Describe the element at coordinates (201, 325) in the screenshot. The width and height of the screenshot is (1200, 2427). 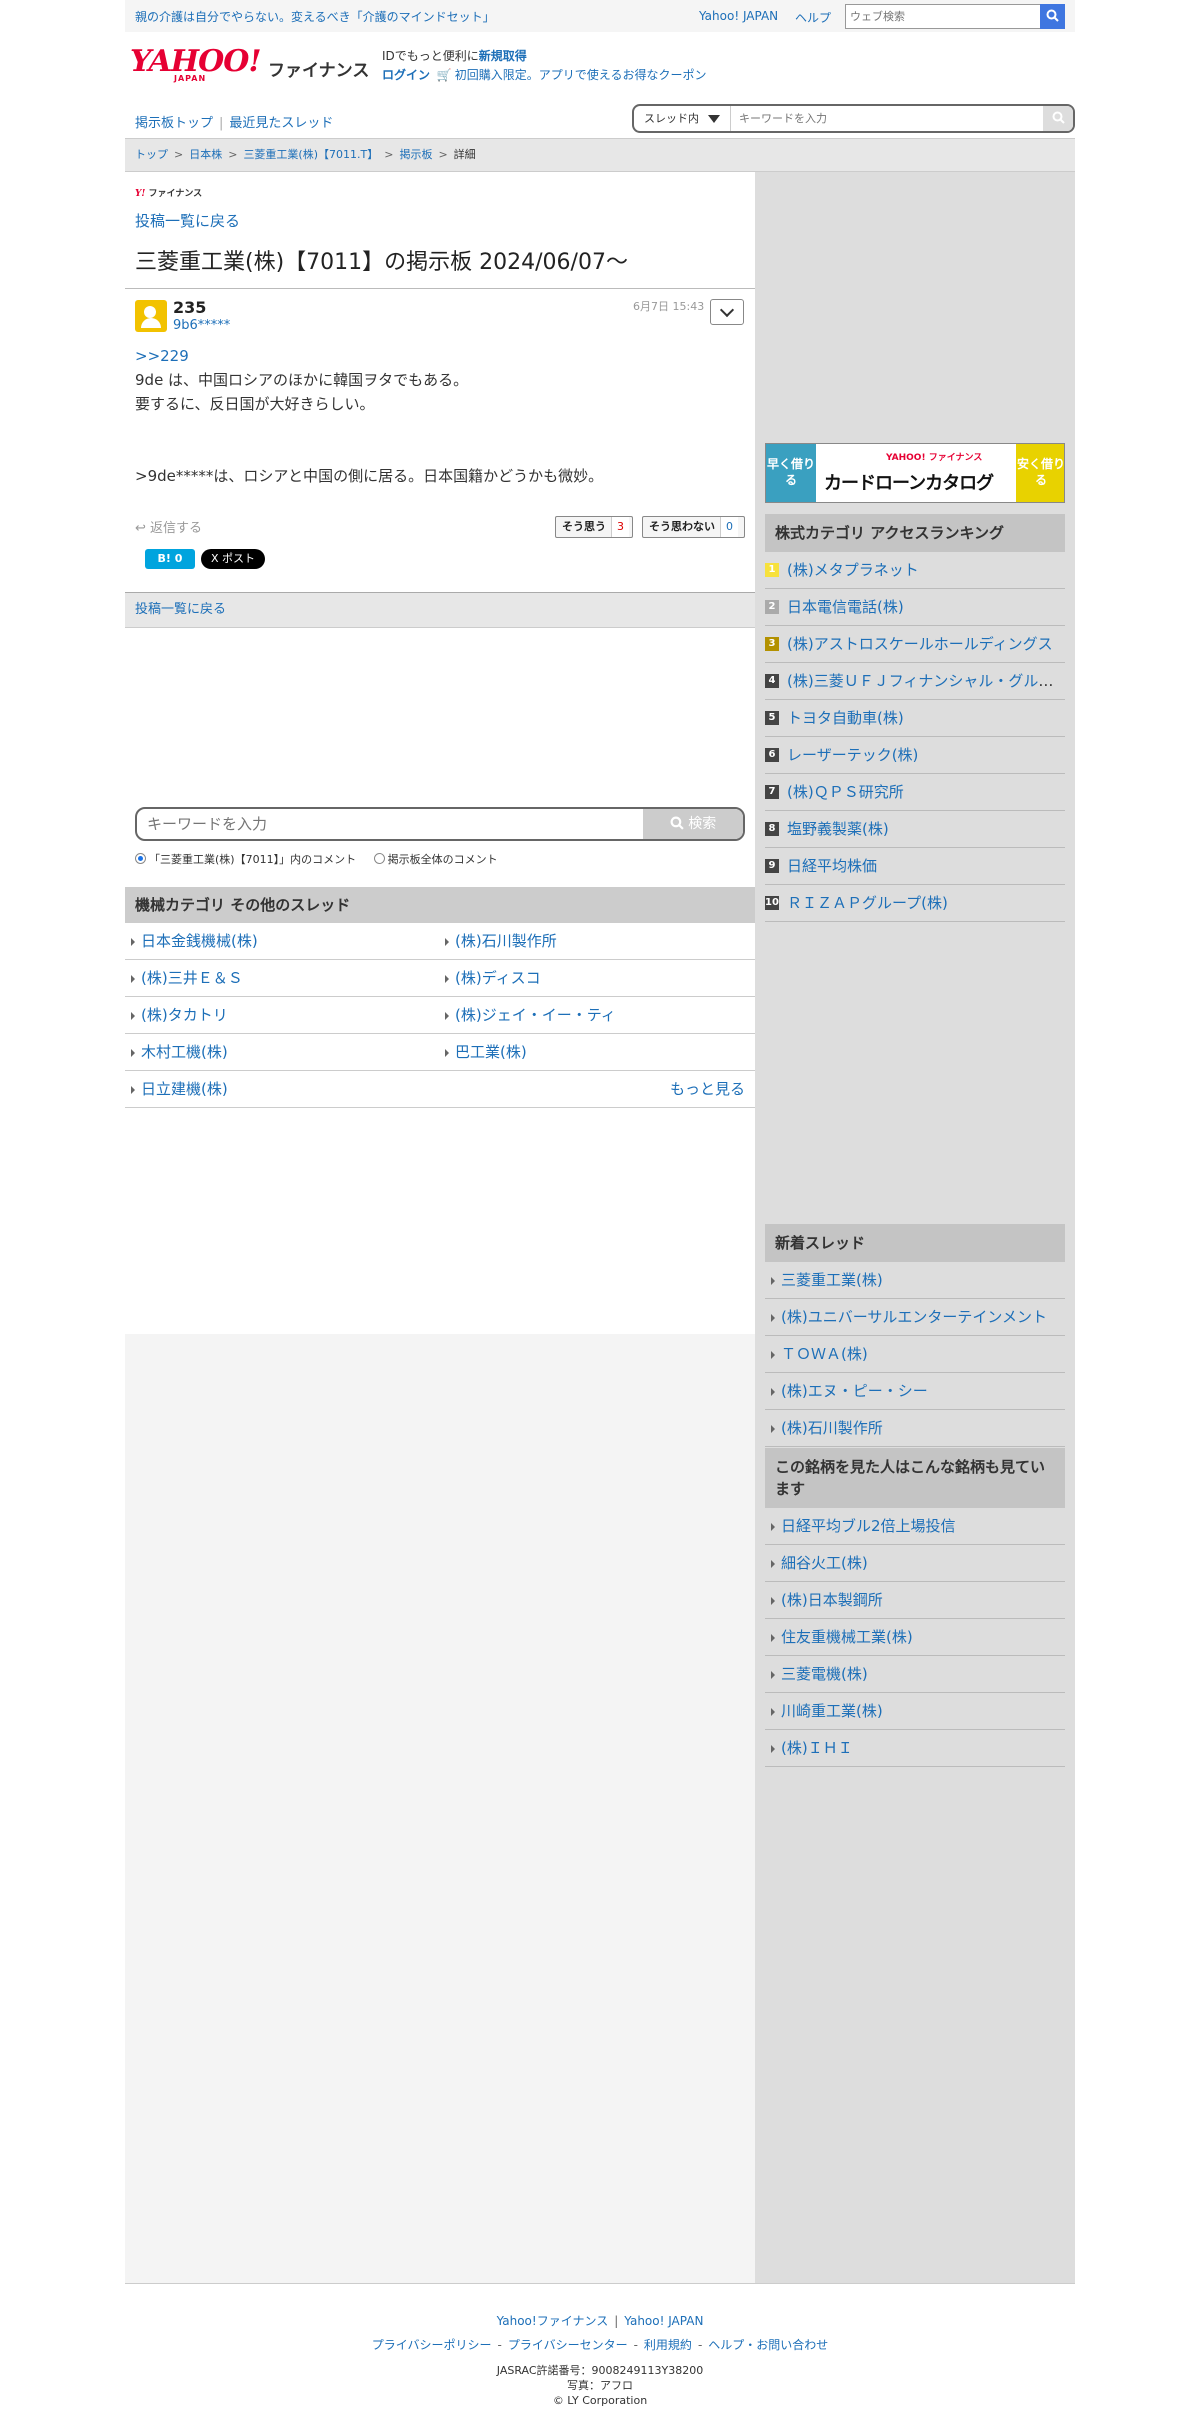
I see `post-user-link: 9b6*****` at that location.